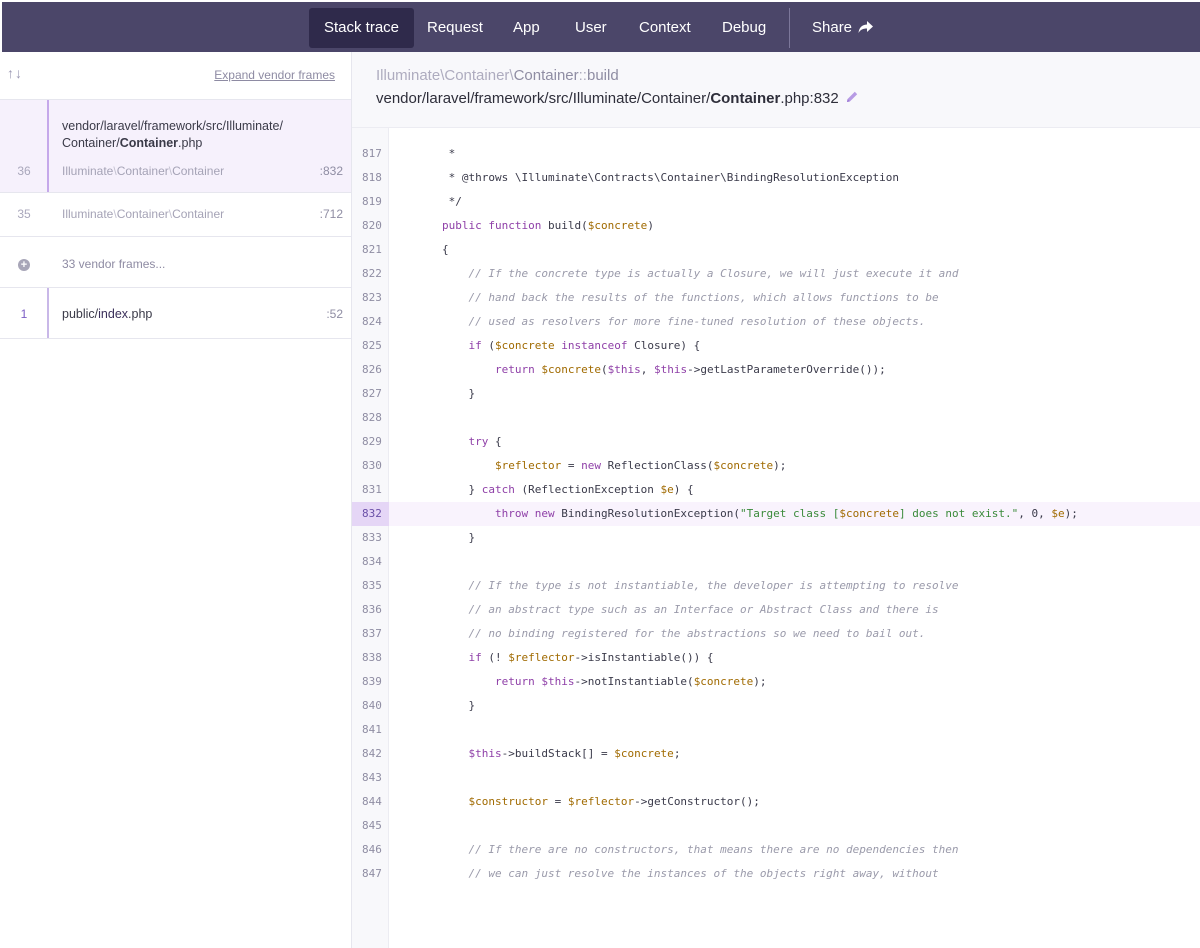 The height and width of the screenshot is (948, 1200). I want to click on code-line: 831 } catch (ReflectionException $e) {, so click(776, 490).